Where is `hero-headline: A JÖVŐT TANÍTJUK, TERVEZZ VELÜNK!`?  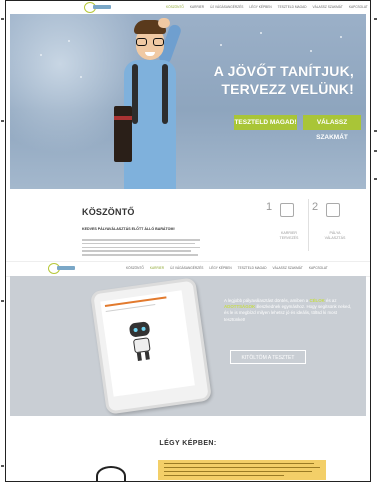
hero-headline: A JÖVŐT TANÍTJUK, TERVEZZ VELÜNK! is located at coordinates (284, 80).